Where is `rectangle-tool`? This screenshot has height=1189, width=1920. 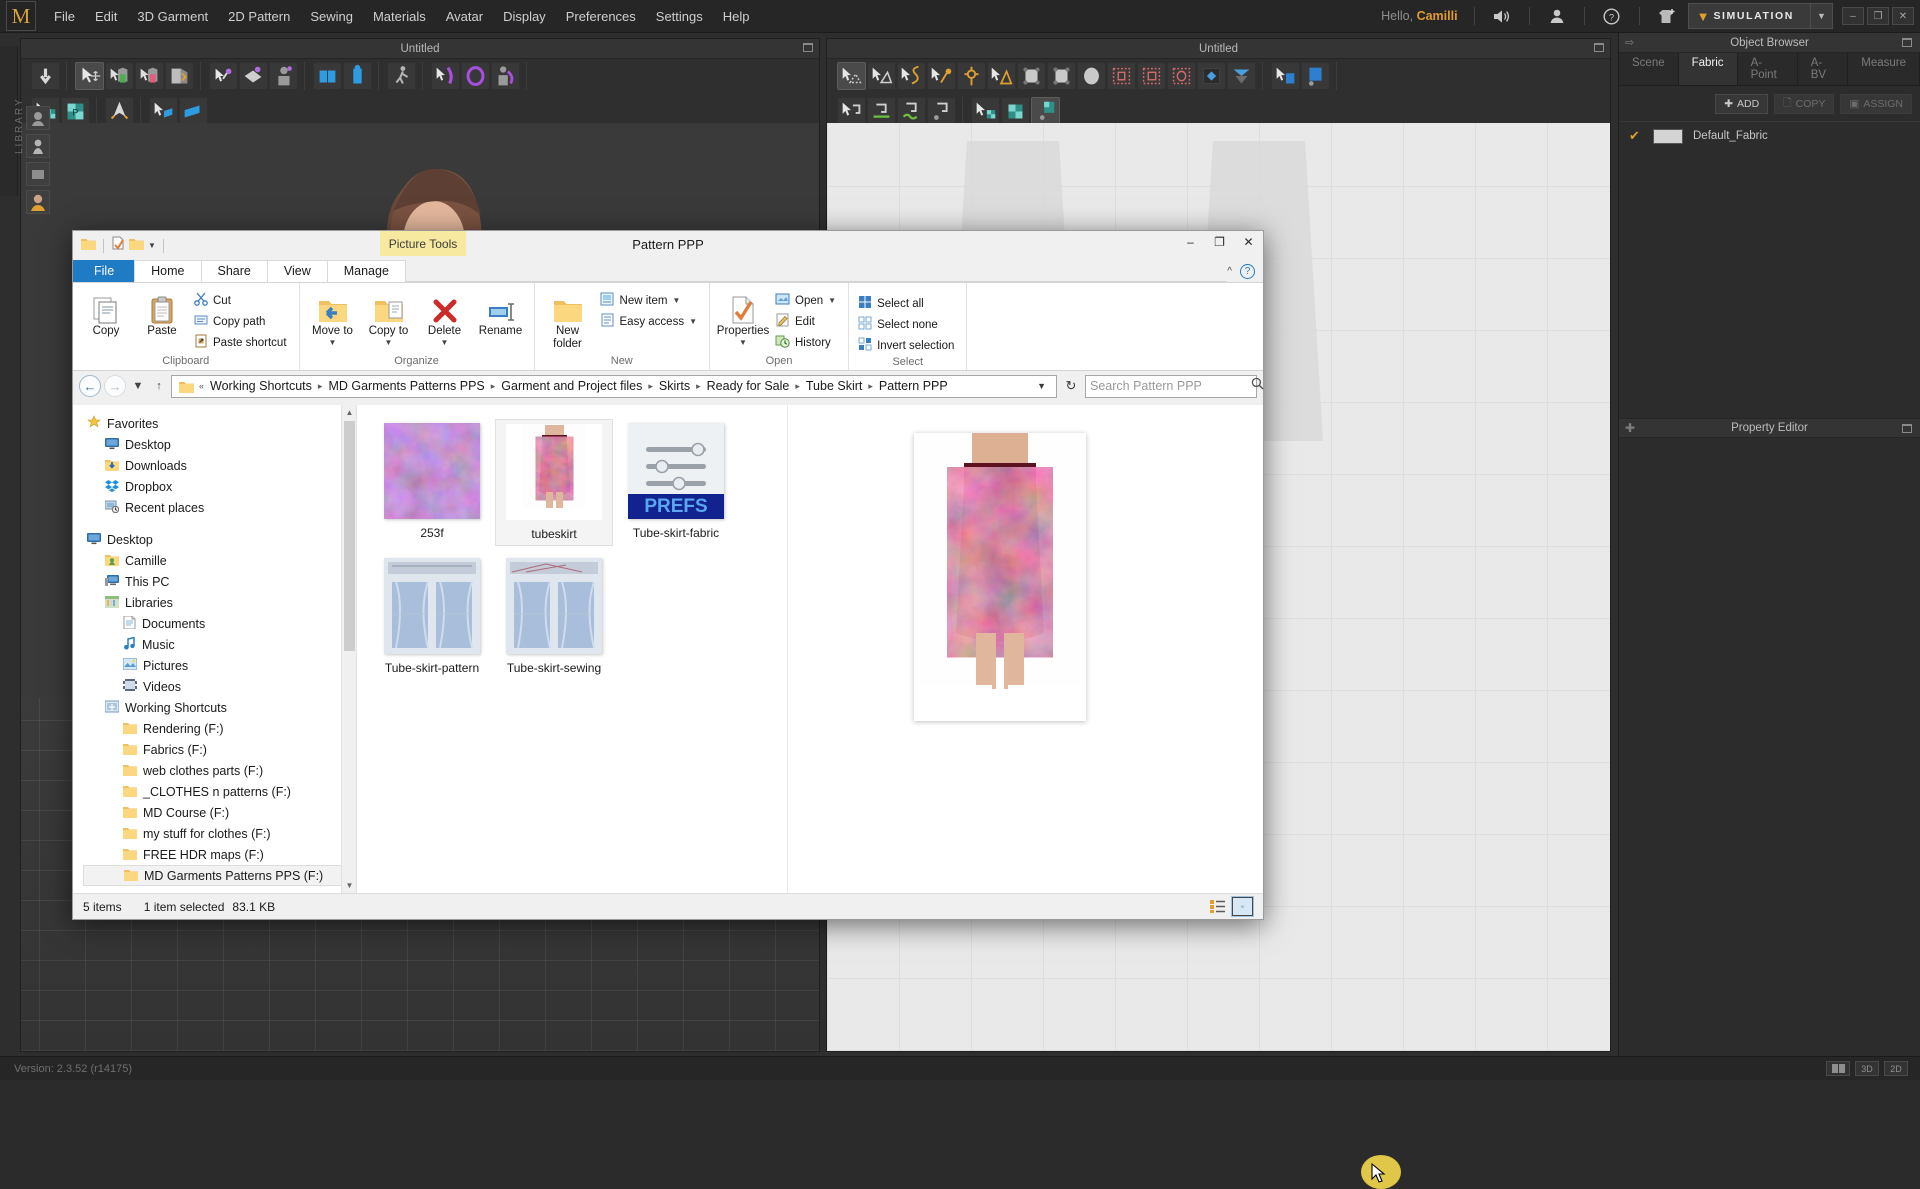
rectangle-tool is located at coordinates (1061, 76).